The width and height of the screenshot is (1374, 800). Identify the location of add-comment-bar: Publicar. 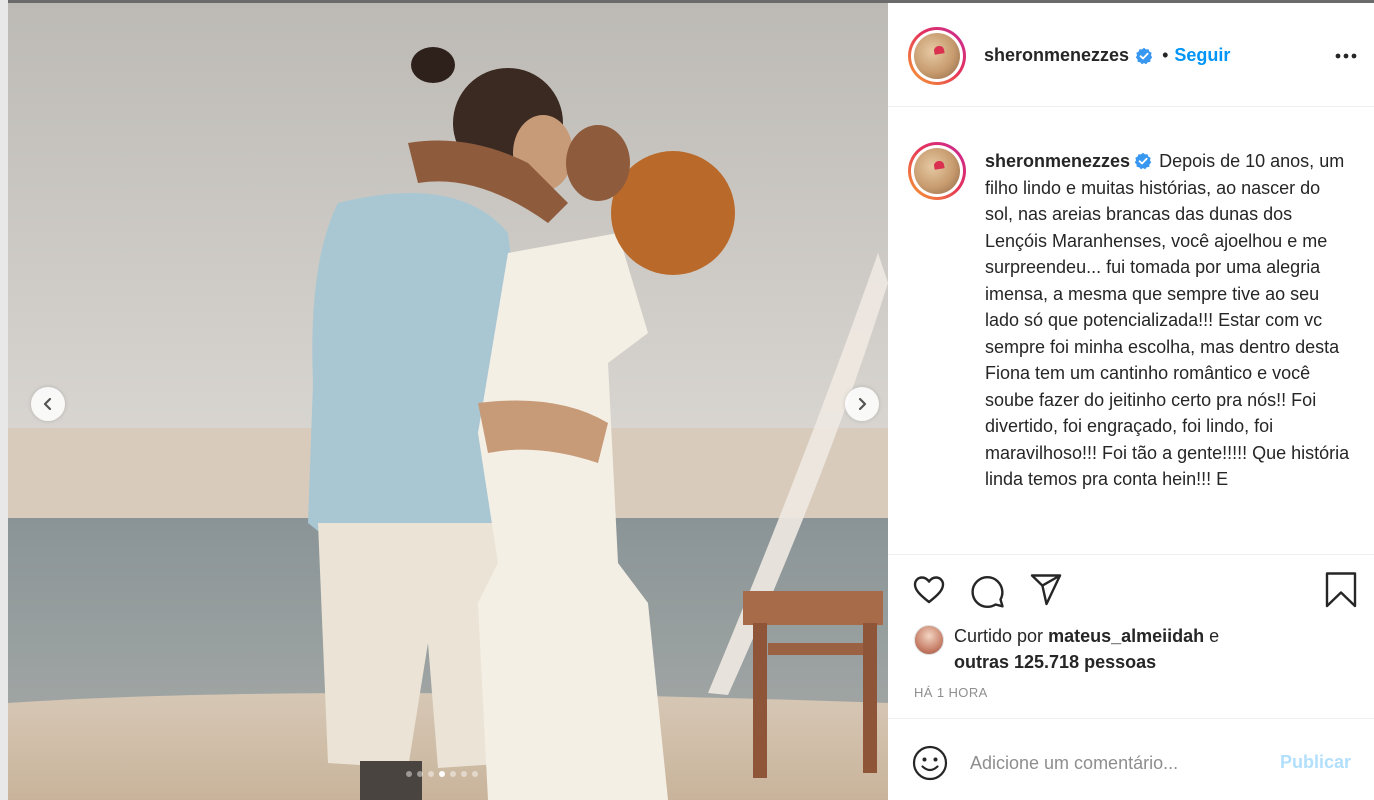
(1131, 759).